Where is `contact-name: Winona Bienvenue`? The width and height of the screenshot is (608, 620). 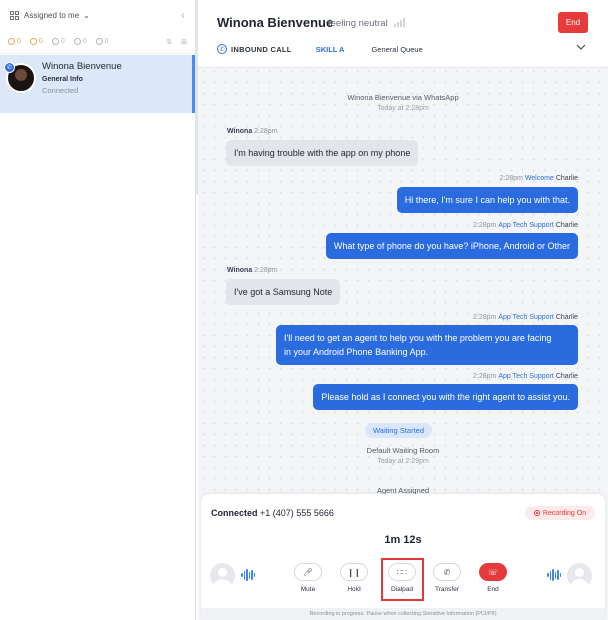
contact-name: Winona Bienvenue is located at coordinates (82, 66).